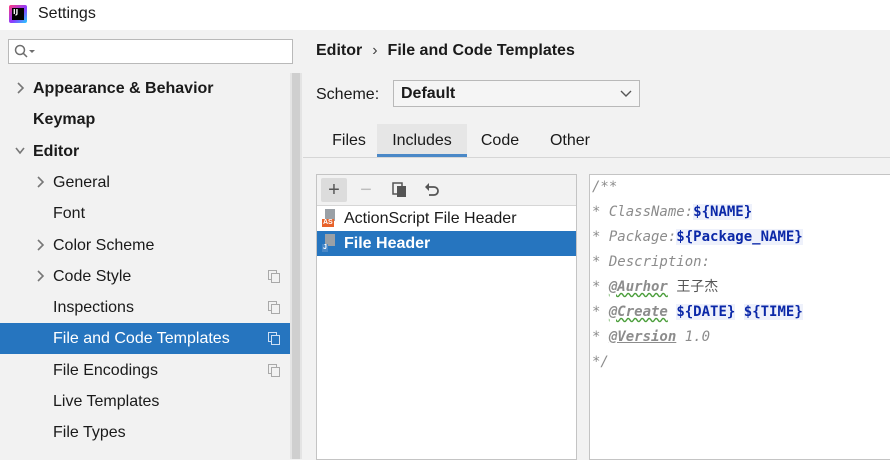 This screenshot has height=460, width=890. Describe the element at coordinates (24, 51) in the screenshot. I see `search-icon` at that location.